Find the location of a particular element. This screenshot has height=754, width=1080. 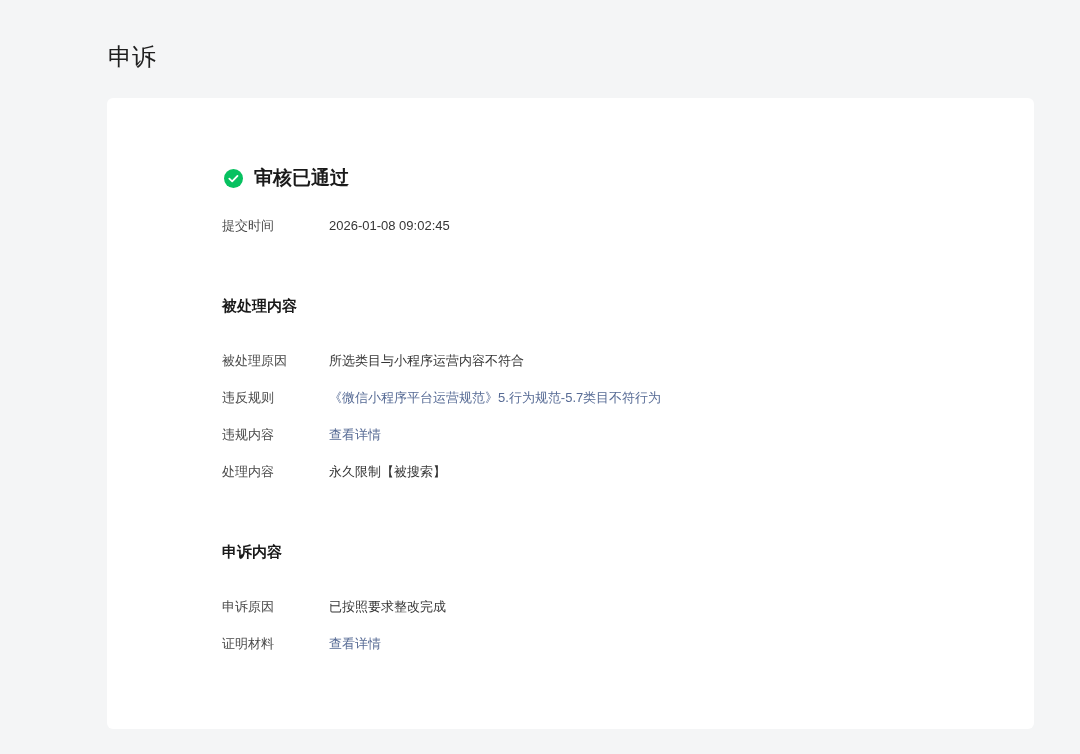

field-label: 违反规则 is located at coordinates (248, 397).